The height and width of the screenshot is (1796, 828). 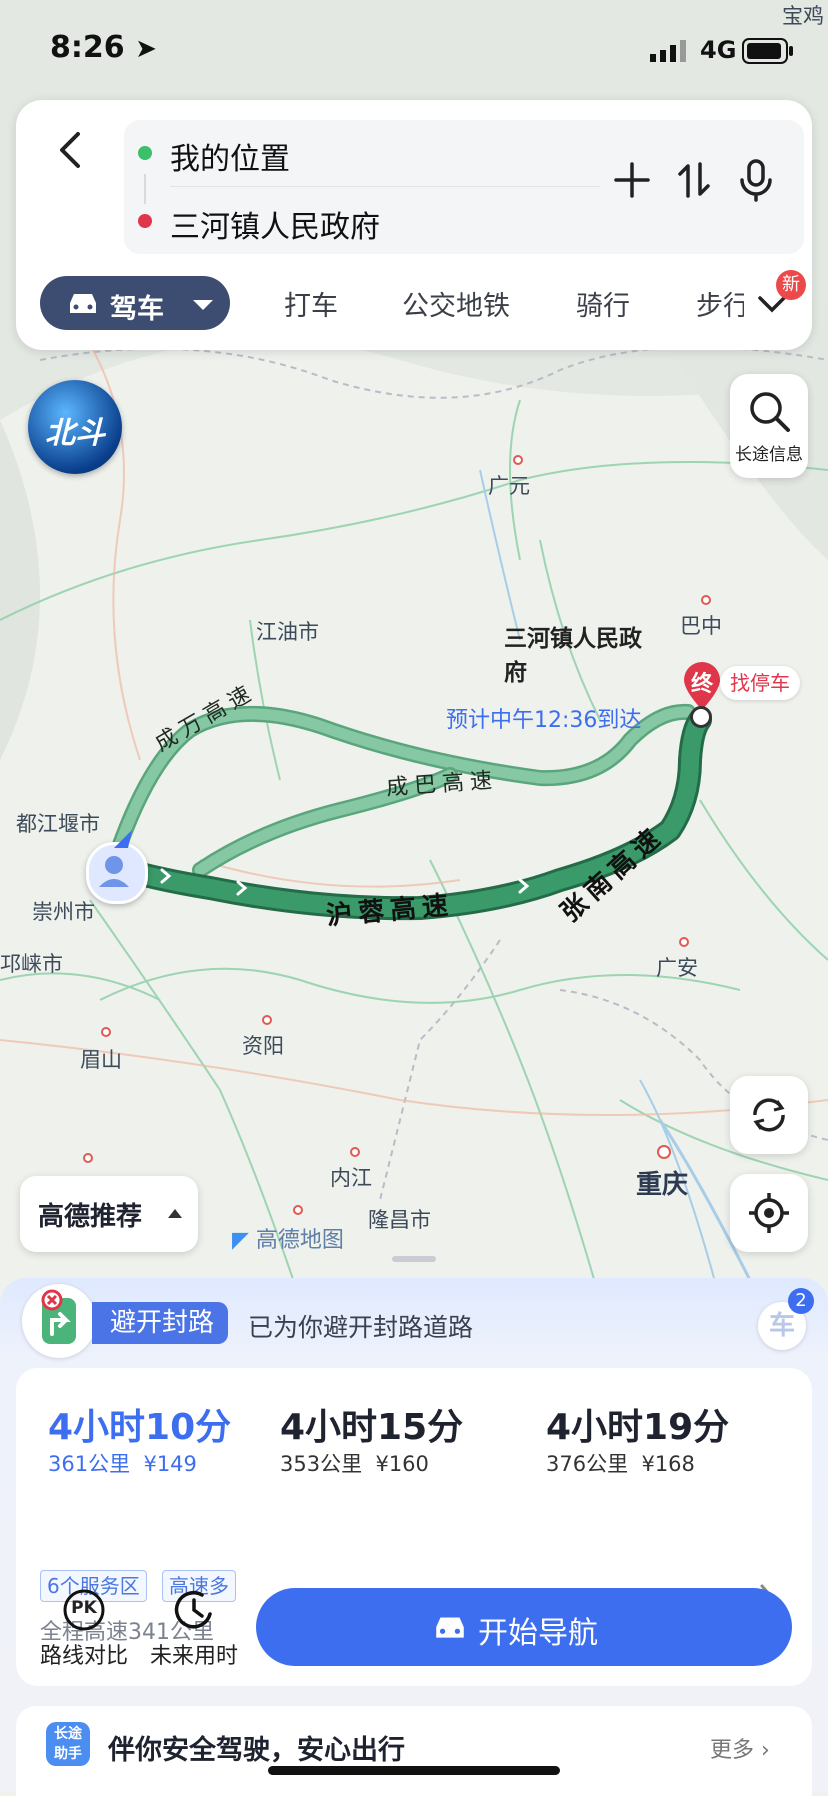 What do you see at coordinates (638, 1427) in the screenshot?
I see `route-time: 4小时19分` at bounding box center [638, 1427].